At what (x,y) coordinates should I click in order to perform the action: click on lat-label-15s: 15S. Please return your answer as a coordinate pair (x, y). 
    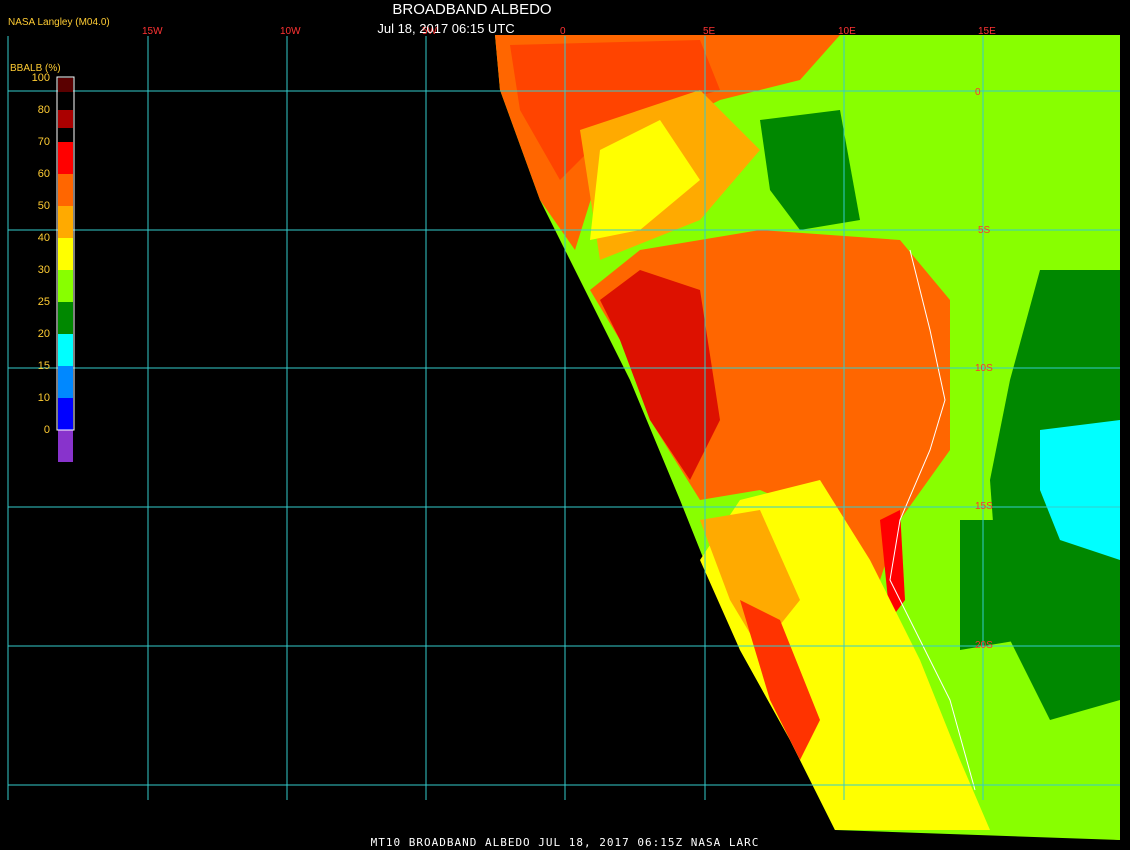
    Looking at the image, I should click on (984, 506).